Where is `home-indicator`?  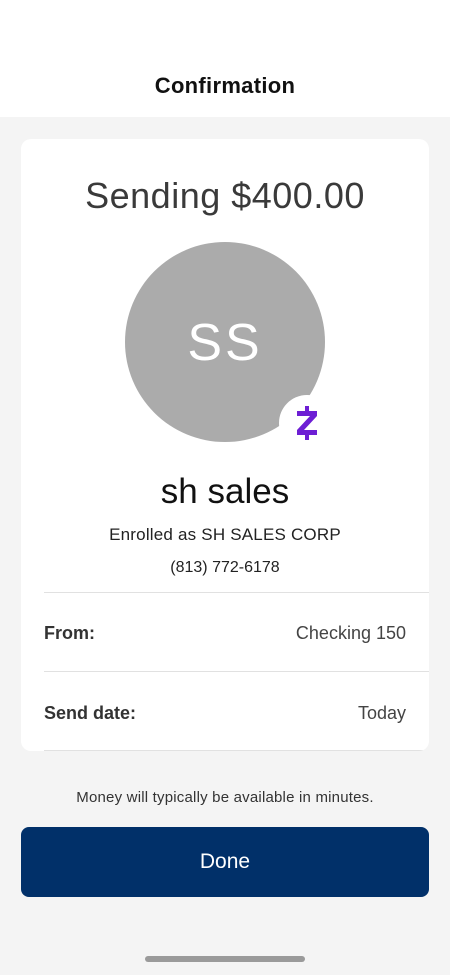 home-indicator is located at coordinates (225, 959).